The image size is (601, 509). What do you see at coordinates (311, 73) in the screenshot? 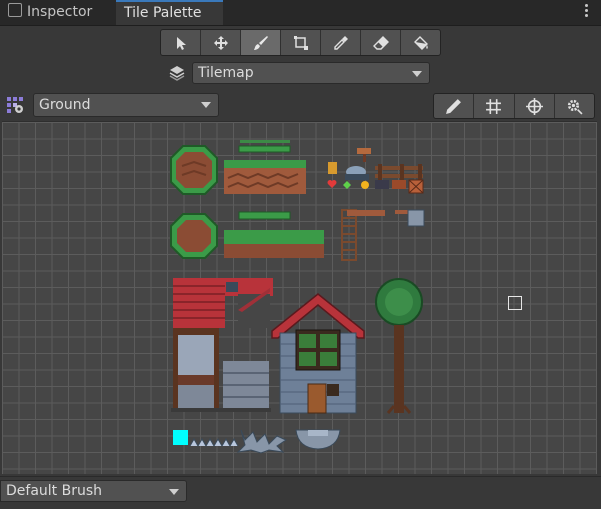
I see `active-tilemap-dropdown: Tilemap` at bounding box center [311, 73].